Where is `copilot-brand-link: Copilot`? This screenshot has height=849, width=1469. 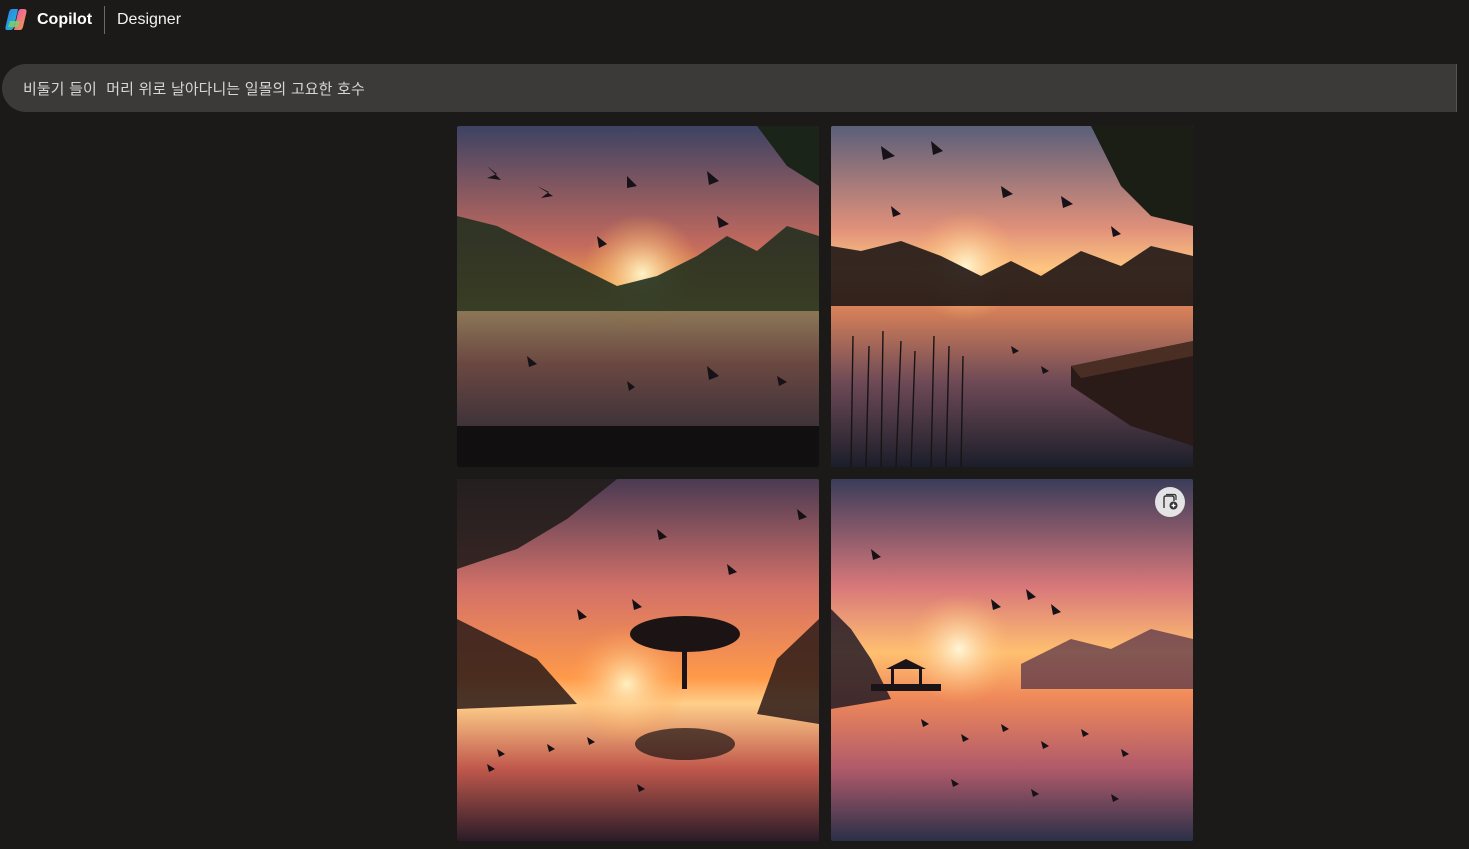 copilot-brand-link: Copilot is located at coordinates (64, 20).